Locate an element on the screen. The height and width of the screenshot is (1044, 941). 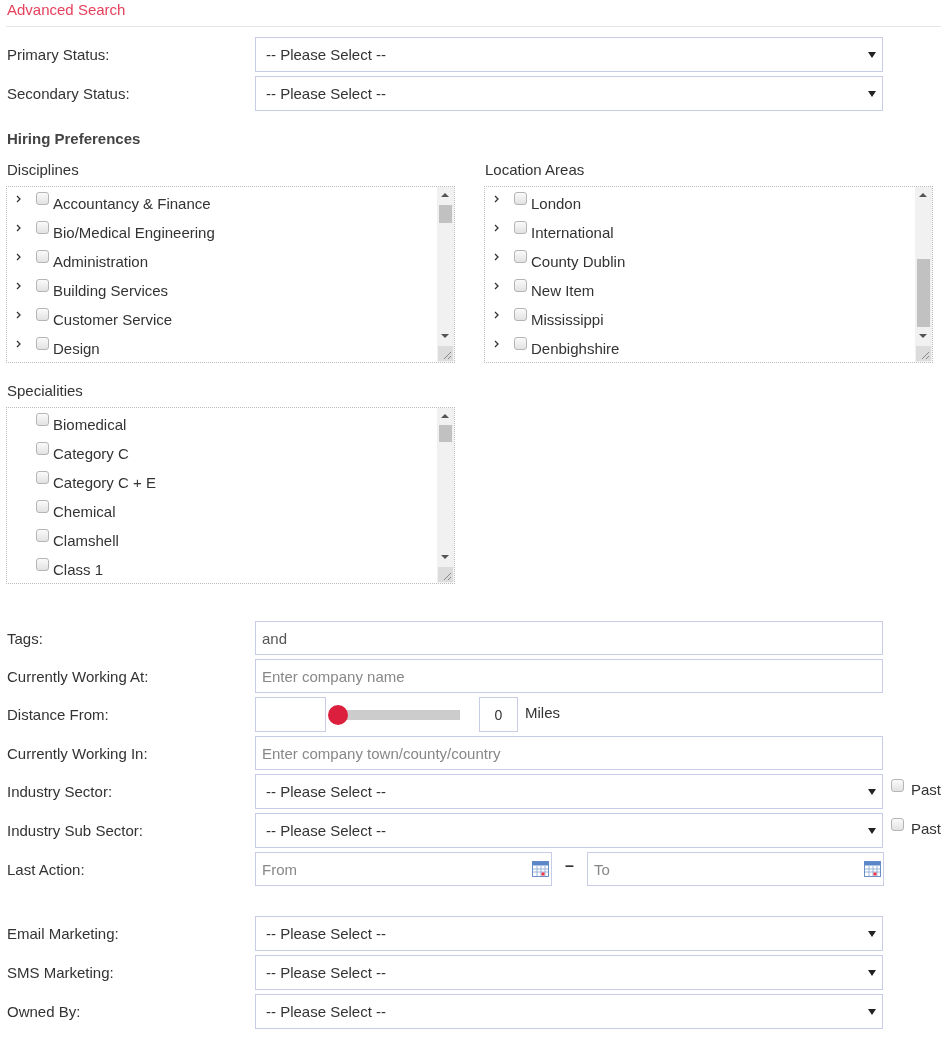
option-label: Denbighshire is located at coordinates (575, 348).